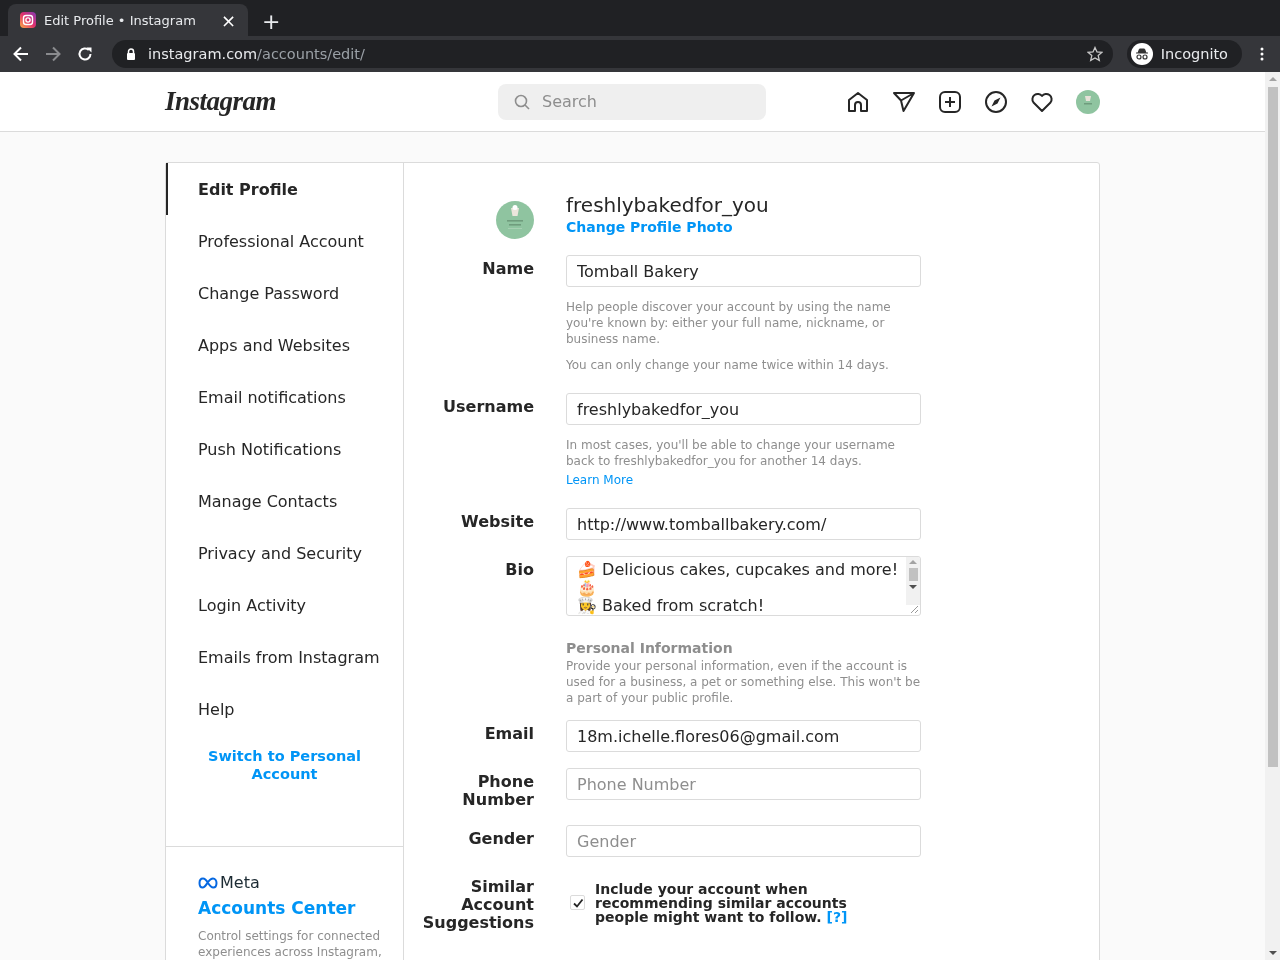  I want to click on search-field: Search, so click(632, 101).